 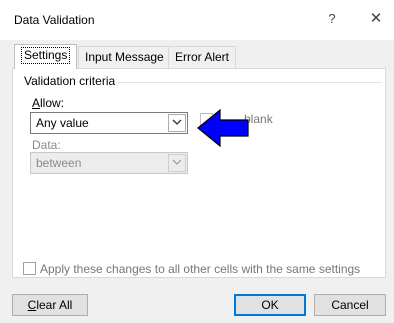 What do you see at coordinates (50, 305) in the screenshot?
I see `clear-all-button: Clear All` at bounding box center [50, 305].